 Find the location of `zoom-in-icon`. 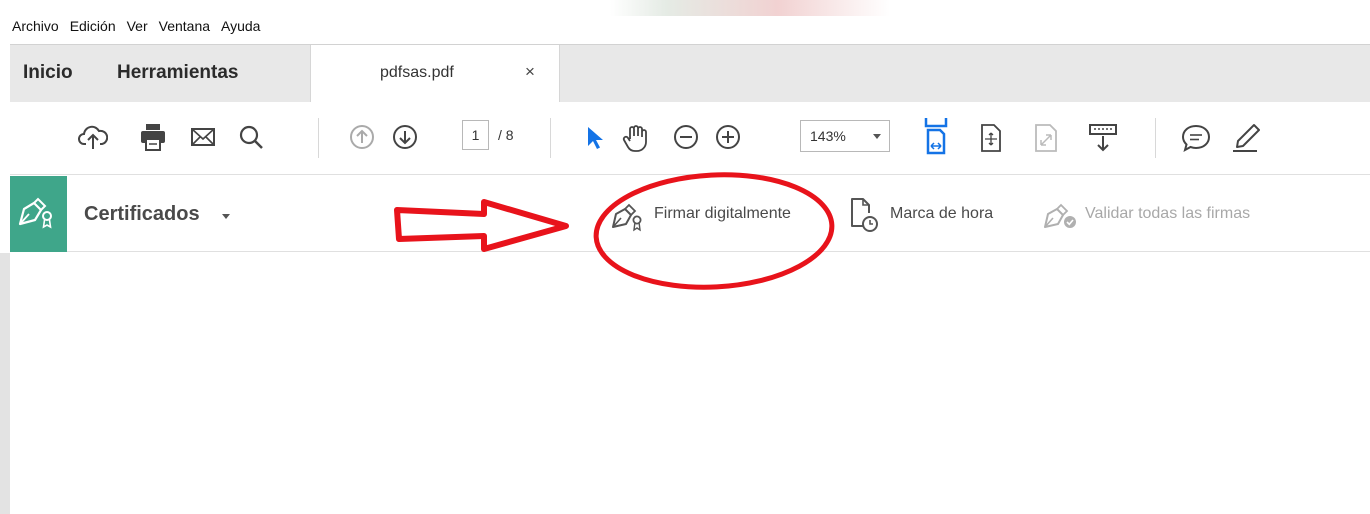

zoom-in-icon is located at coordinates (728, 137).